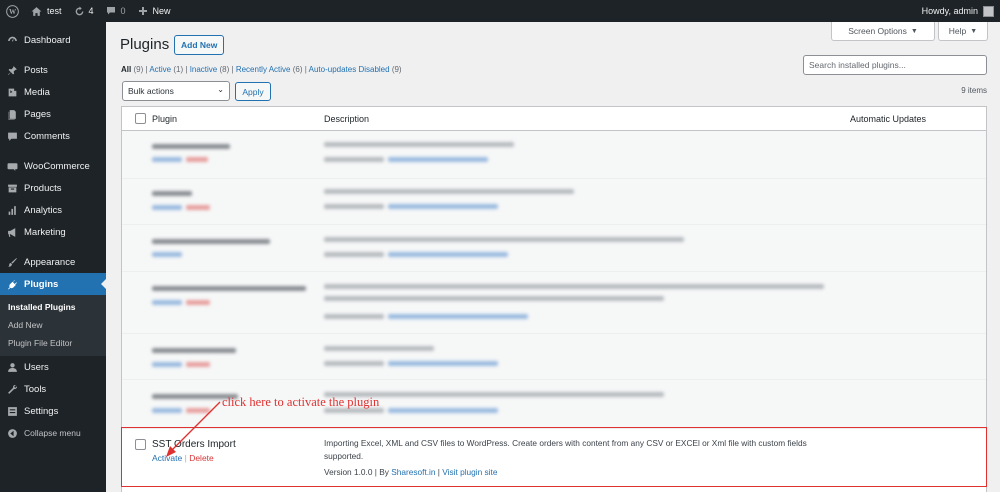  I want to click on svg-text: W, so click(13, 12).